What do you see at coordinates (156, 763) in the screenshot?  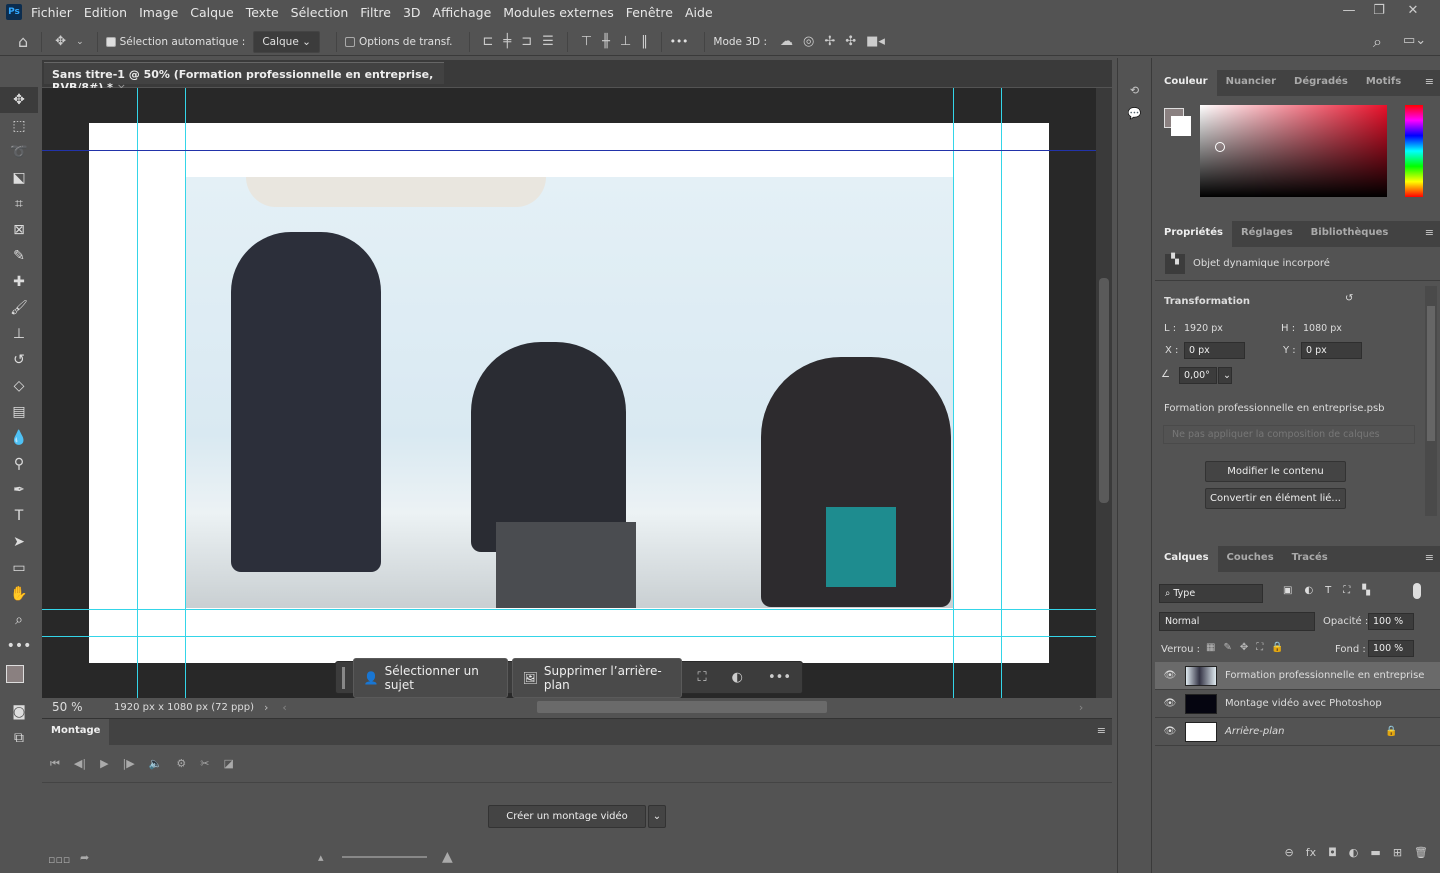 I see `audio-icon: 🔈` at bounding box center [156, 763].